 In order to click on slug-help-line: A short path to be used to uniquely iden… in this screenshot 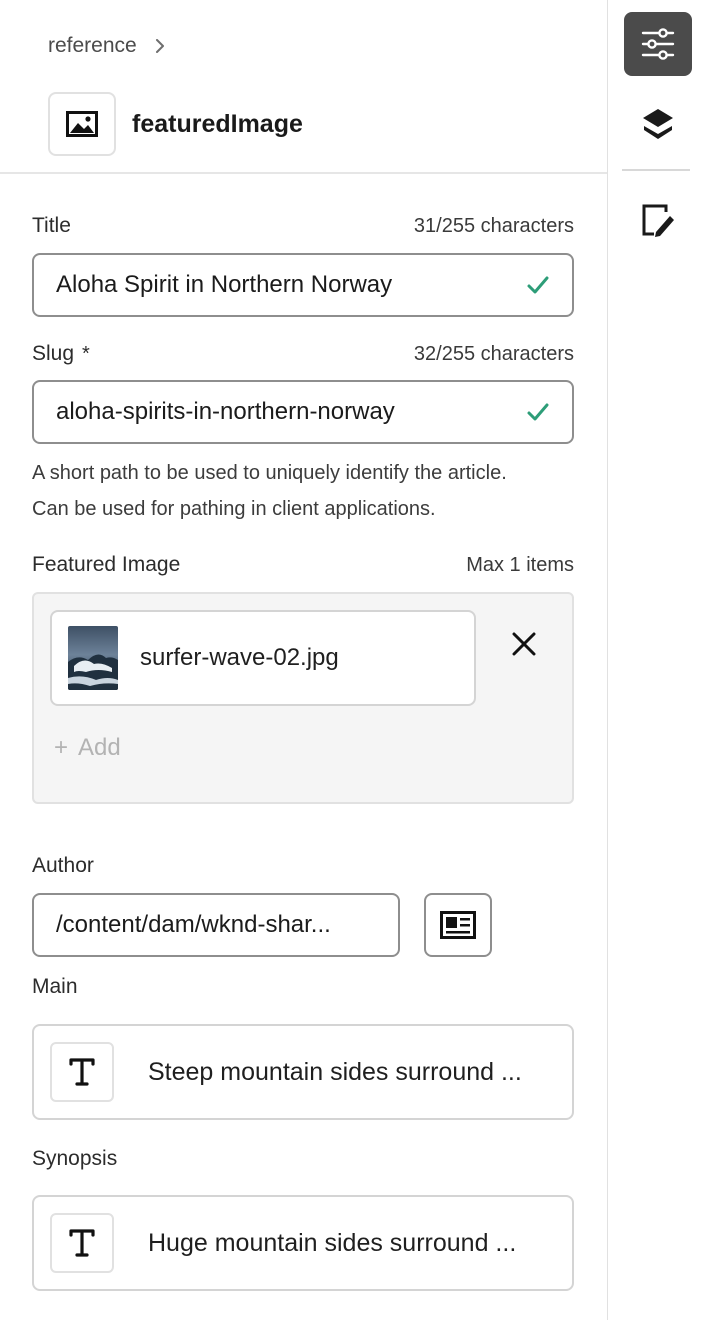, I will do `click(269, 473)`.